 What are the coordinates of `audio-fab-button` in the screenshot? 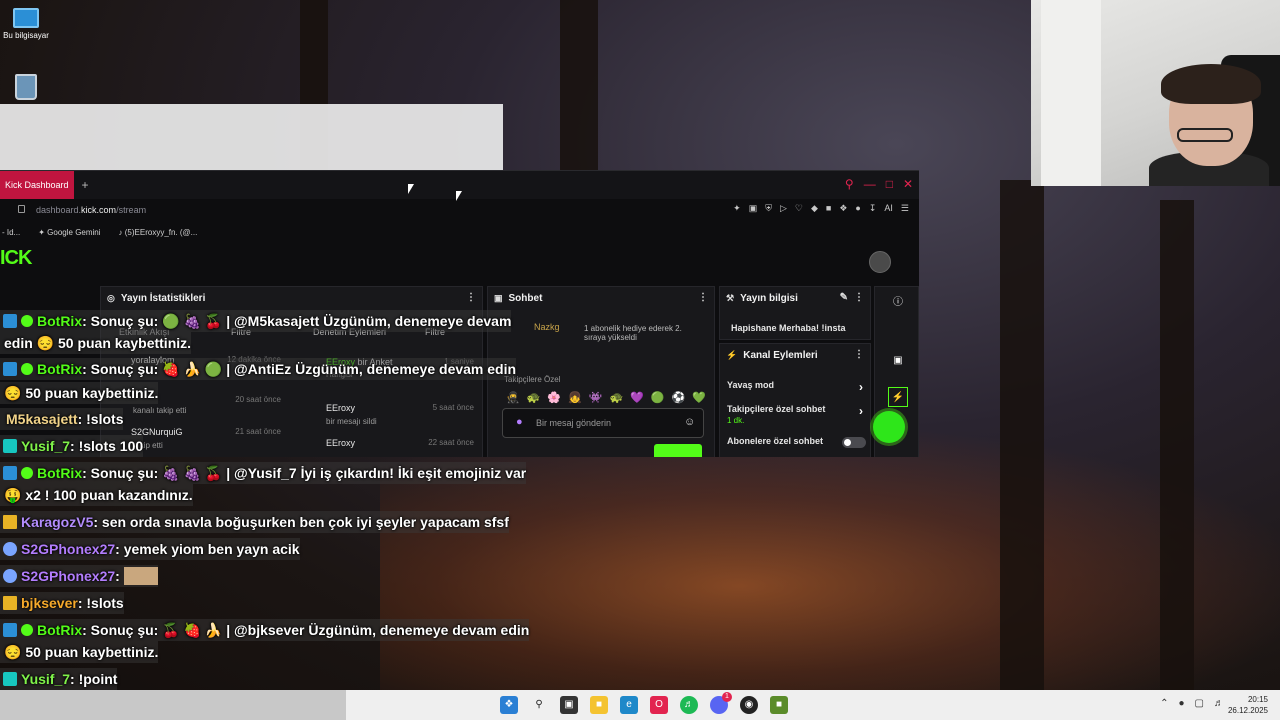 It's located at (889, 427).